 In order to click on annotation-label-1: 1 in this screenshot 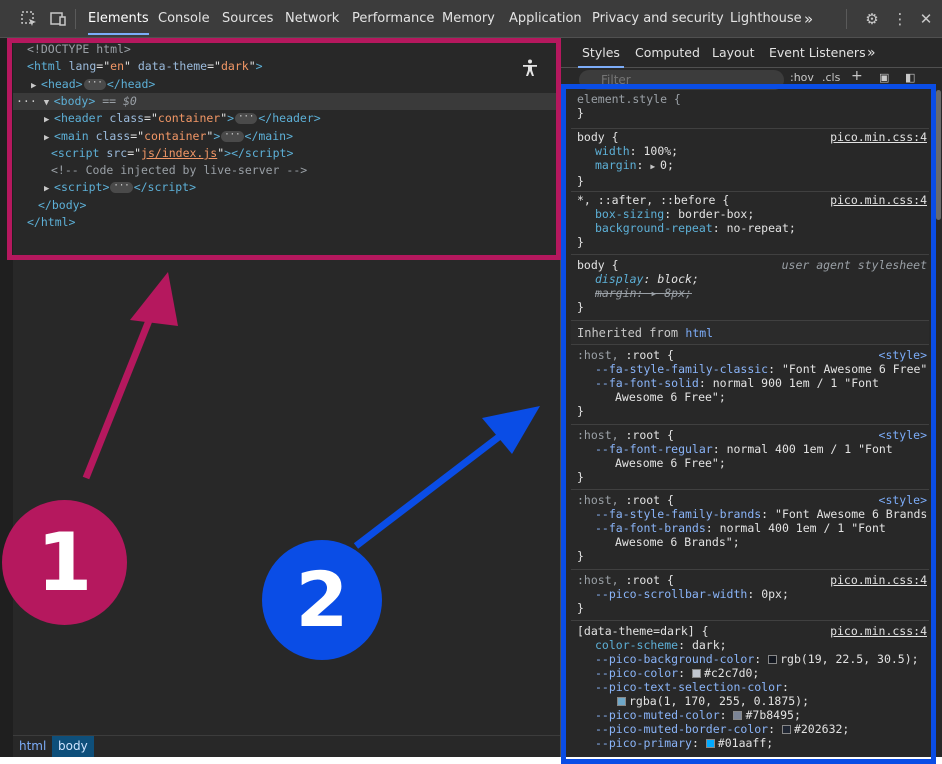, I will do `click(64, 562)`.